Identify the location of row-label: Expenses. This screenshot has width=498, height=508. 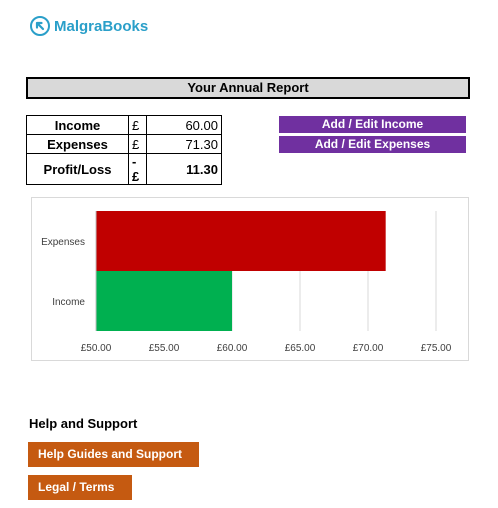
(77, 144).